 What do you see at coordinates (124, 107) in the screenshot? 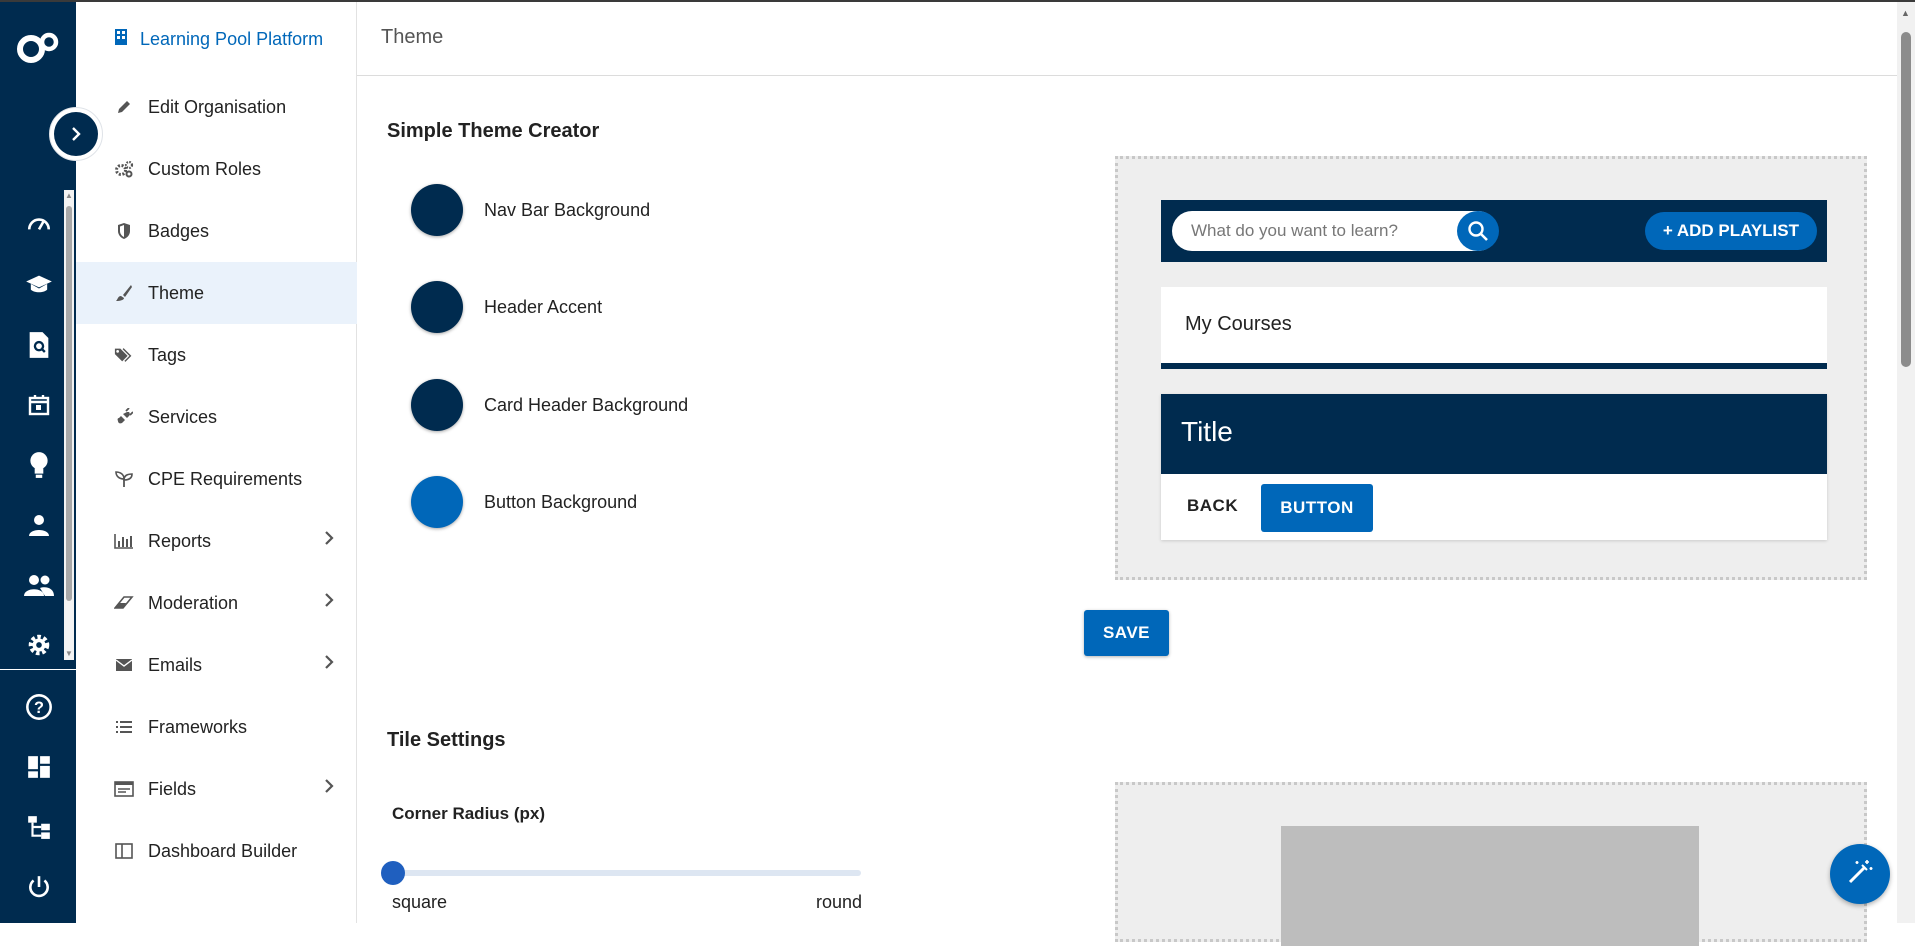
I see `pencil-icon` at bounding box center [124, 107].